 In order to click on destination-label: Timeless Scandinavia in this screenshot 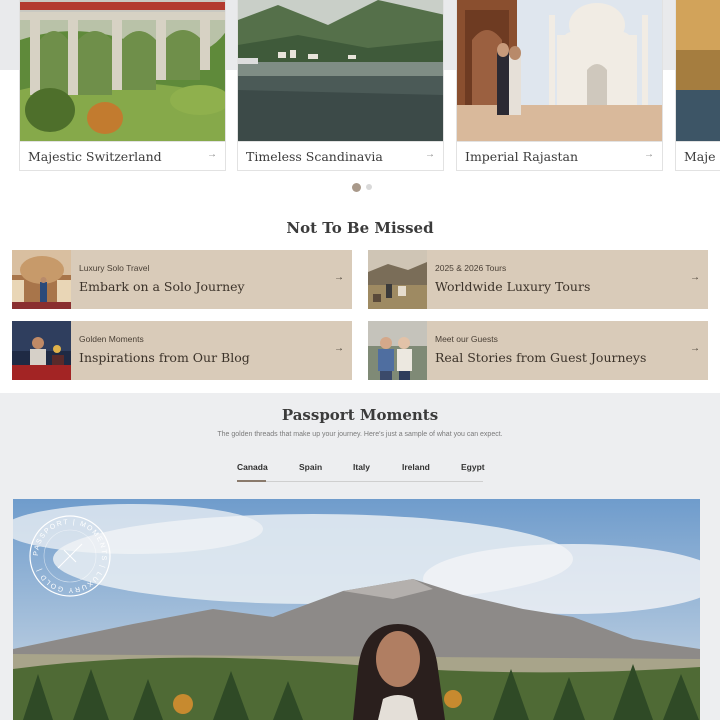, I will do `click(314, 156)`.